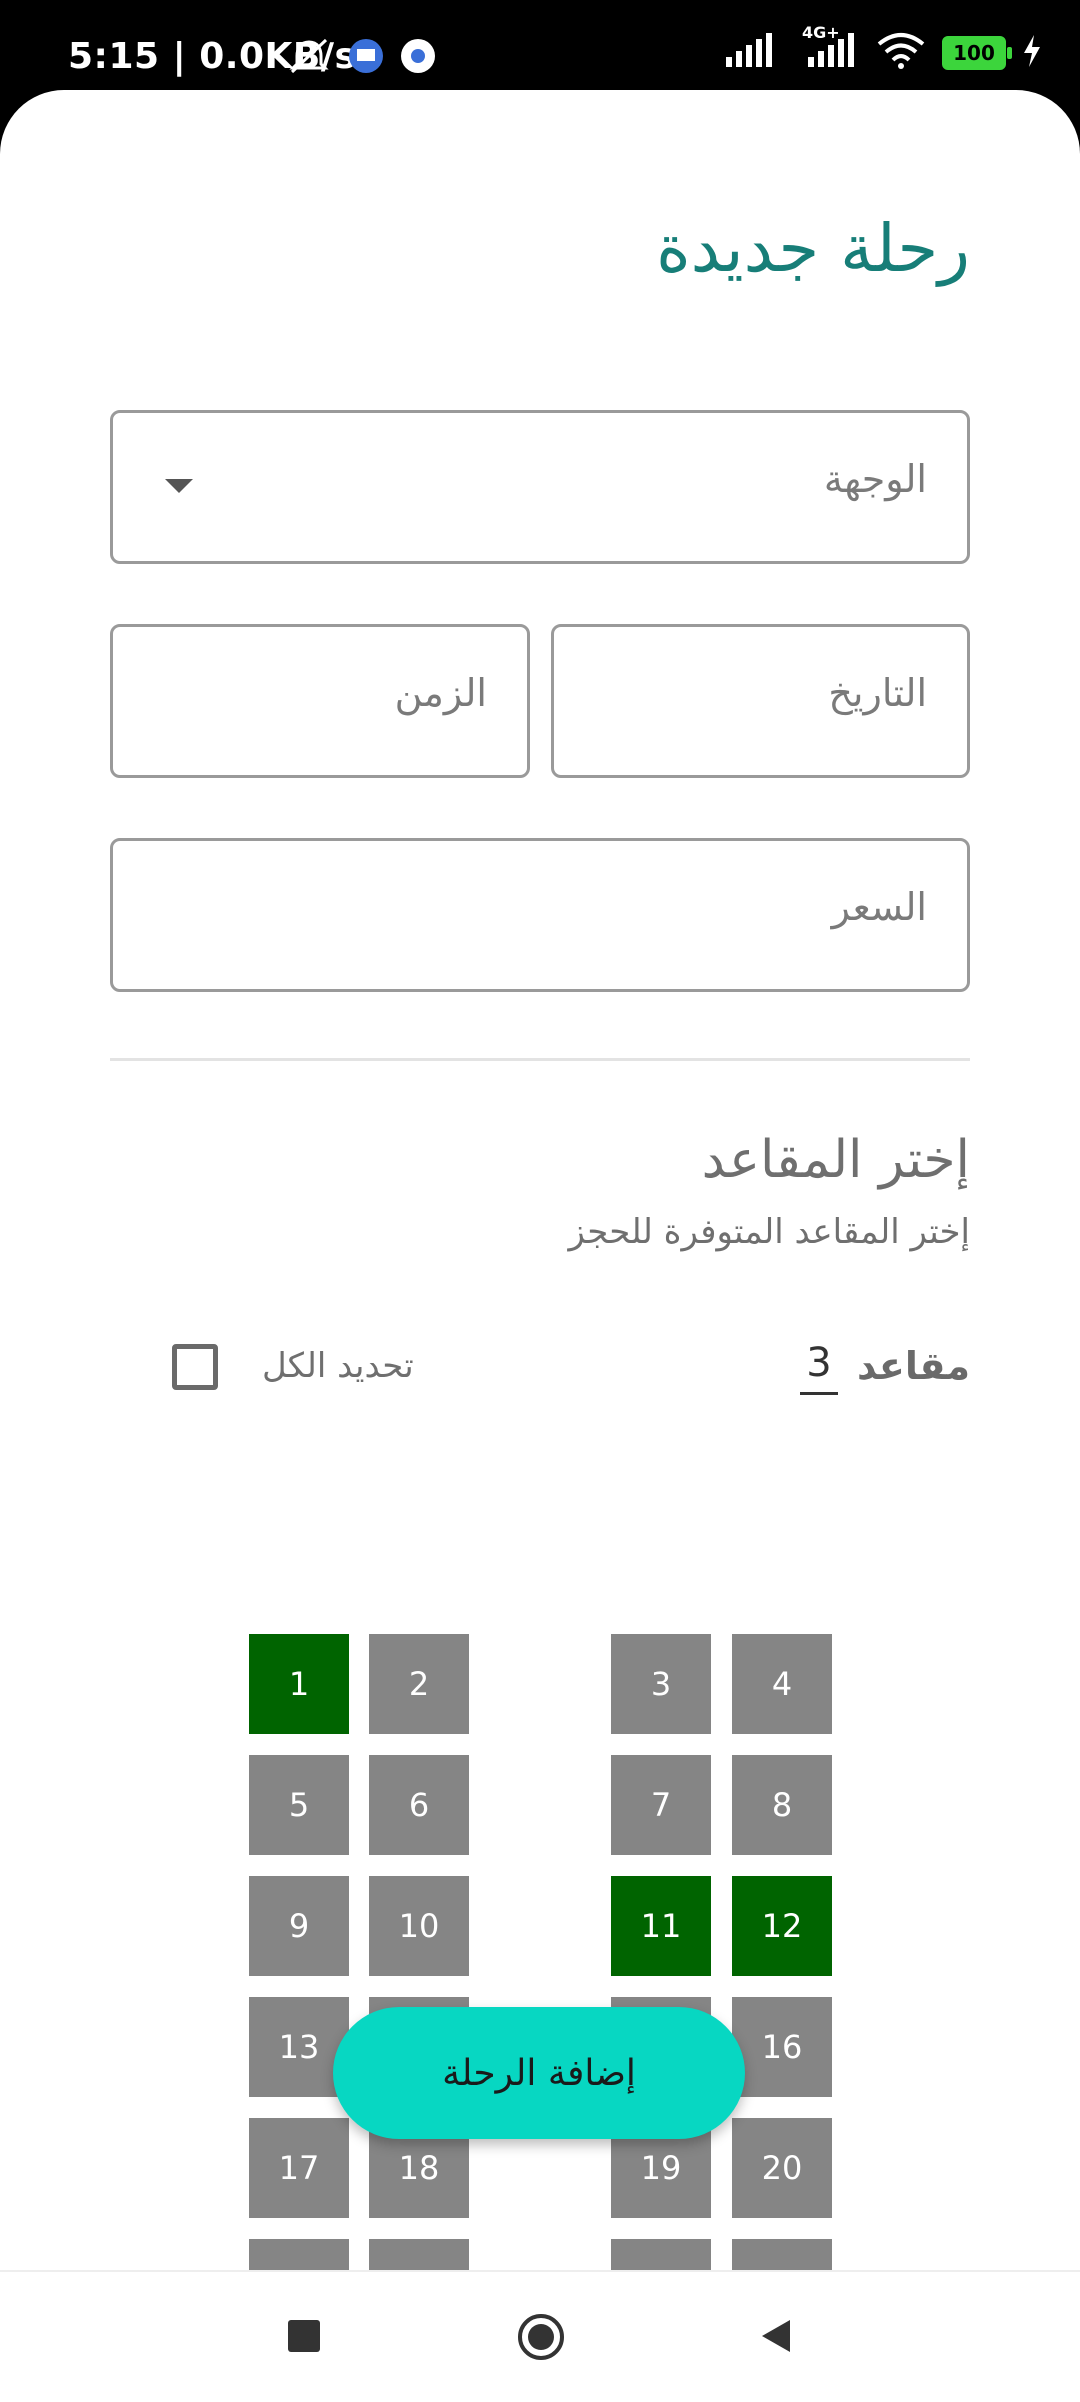 Image resolution: width=1080 pixels, height=2402 pixels. Describe the element at coordinates (195, 1367) in the screenshot. I see `select-all-checkbox` at that location.